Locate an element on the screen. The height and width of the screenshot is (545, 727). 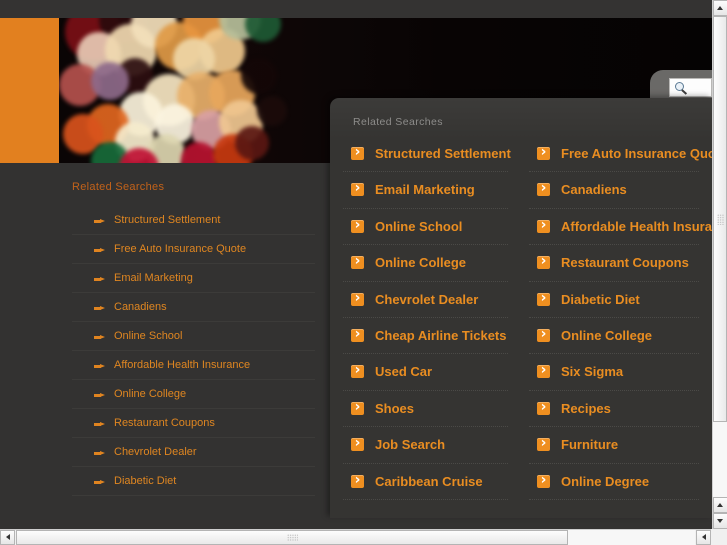
scroll-up-button is located at coordinates (720, 8).